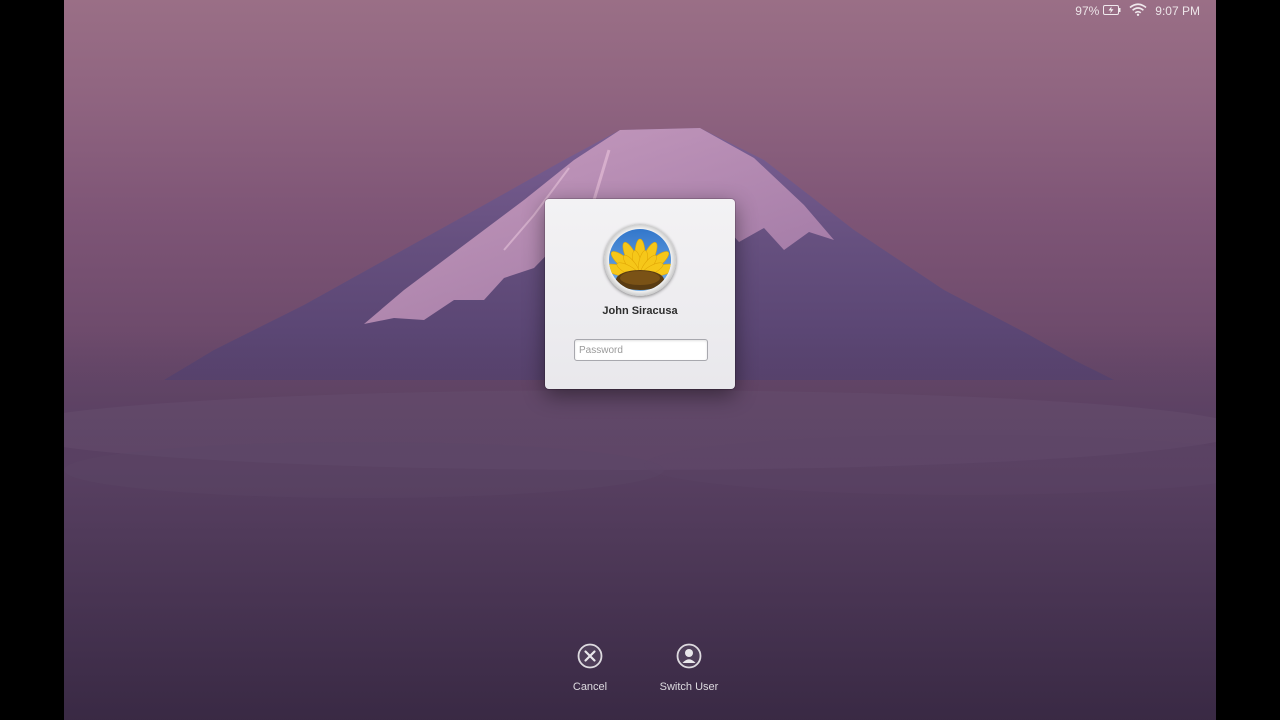  Describe the element at coordinates (1087, 11) in the screenshot. I see `battery-percent: 97%` at that location.